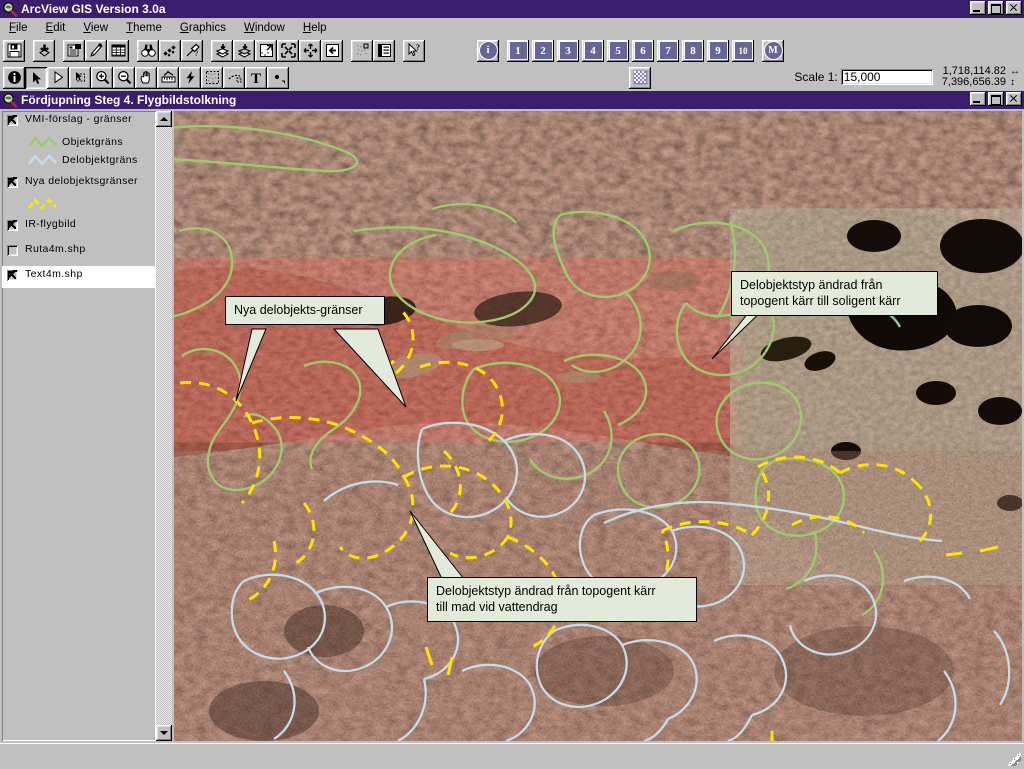 Image resolution: width=1024 pixels, height=769 pixels. What do you see at coordinates (146, 77) in the screenshot?
I see `pan-hand-icon` at bounding box center [146, 77].